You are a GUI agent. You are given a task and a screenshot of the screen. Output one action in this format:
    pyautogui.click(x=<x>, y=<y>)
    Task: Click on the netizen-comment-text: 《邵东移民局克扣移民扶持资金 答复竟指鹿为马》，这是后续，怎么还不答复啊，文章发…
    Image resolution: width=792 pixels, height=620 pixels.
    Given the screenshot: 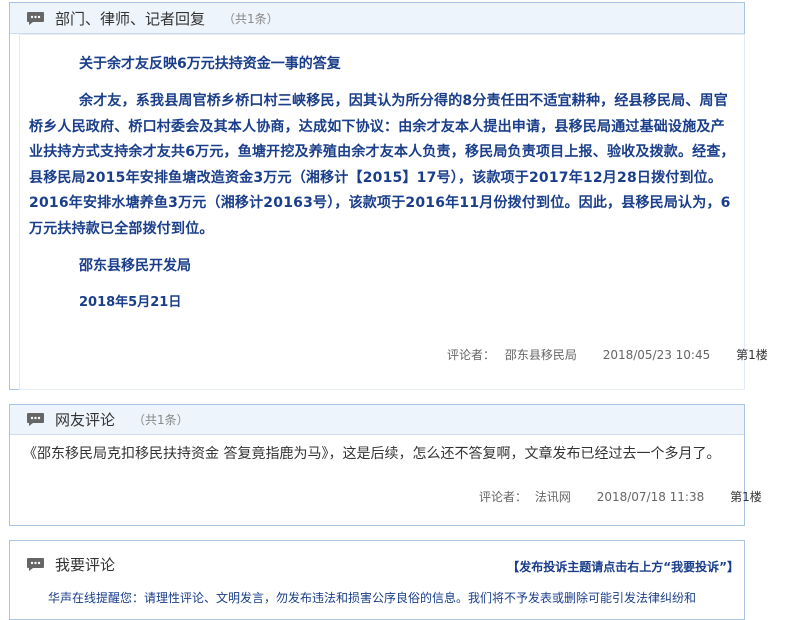 What is the action you would take?
    pyautogui.click(x=372, y=454)
    